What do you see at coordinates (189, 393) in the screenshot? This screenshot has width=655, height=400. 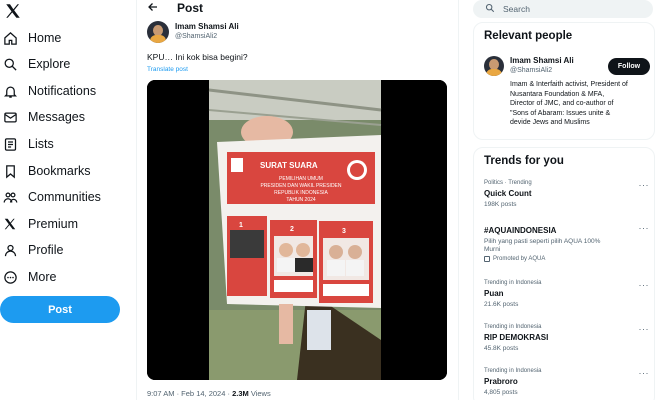 I see `post-time: 9:07 AM · Feb 14, 2024 ·` at bounding box center [189, 393].